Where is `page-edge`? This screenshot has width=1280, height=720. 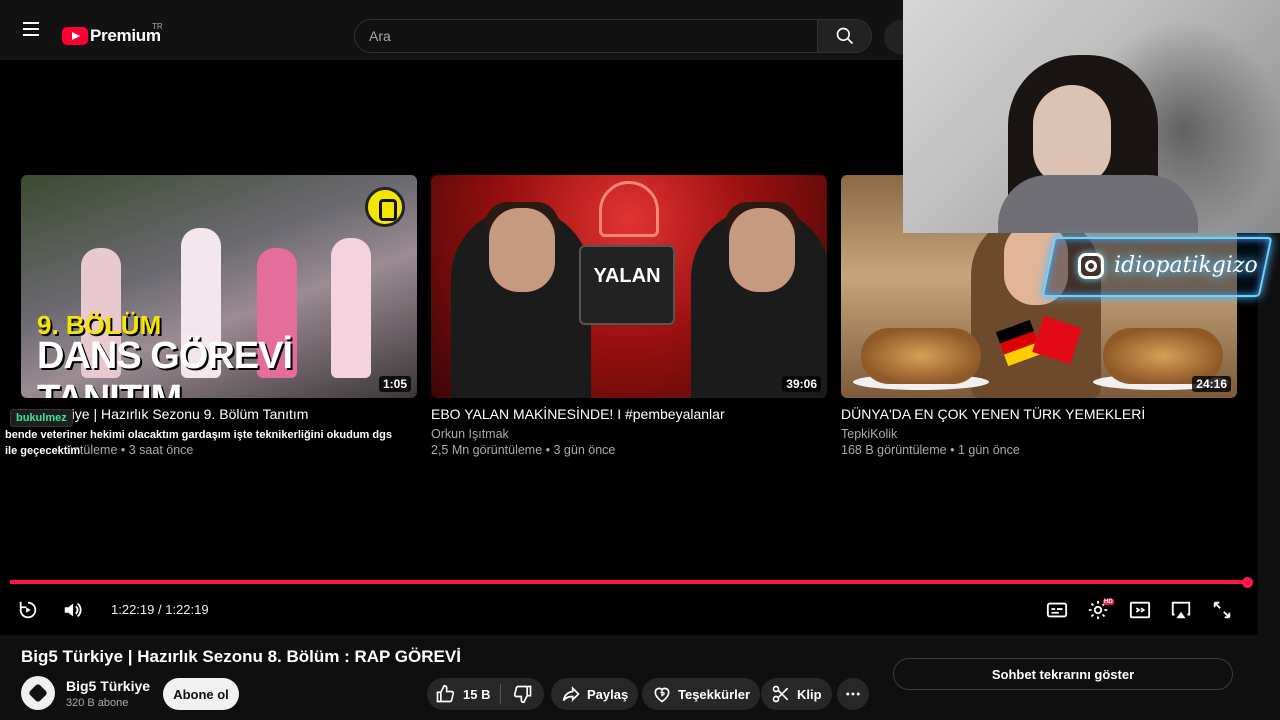
page-edge is located at coordinates (1269, 434).